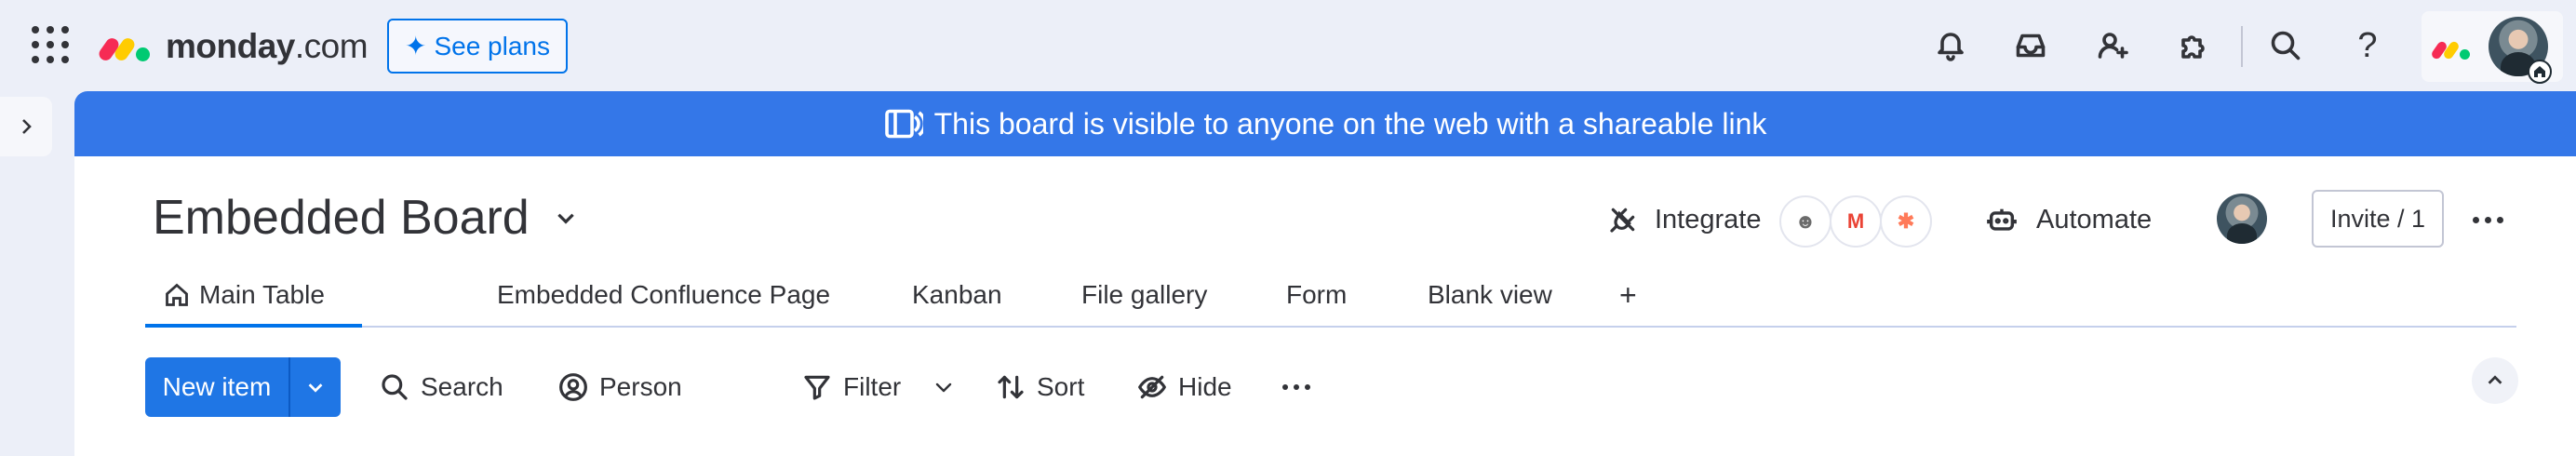 The width and height of the screenshot is (2576, 456). I want to click on sparkle-icon: ✦, so click(415, 46).